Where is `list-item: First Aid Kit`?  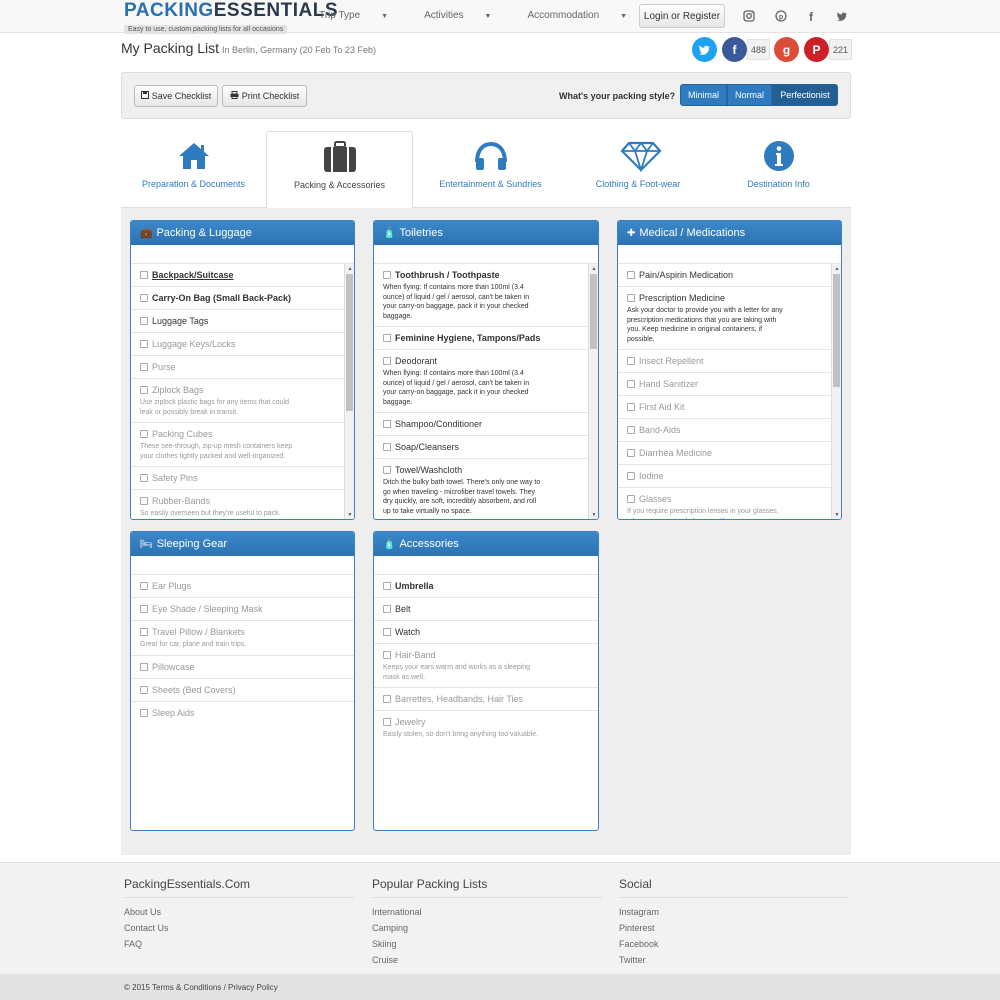 list-item: First Aid Kit is located at coordinates (729, 407).